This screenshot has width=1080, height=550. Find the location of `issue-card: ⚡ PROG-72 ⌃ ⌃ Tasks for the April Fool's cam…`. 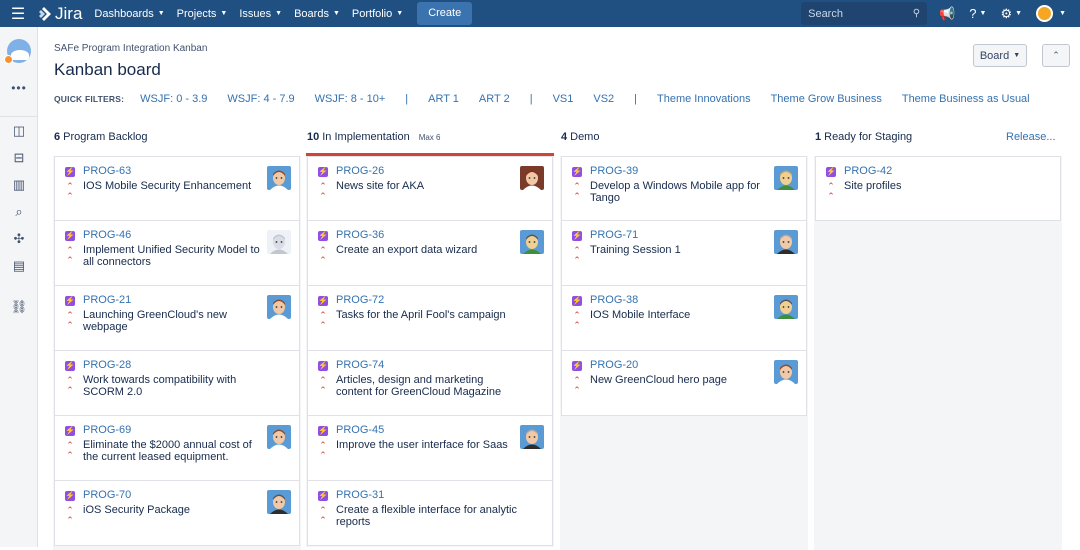

issue-card: ⚡ PROG-72 ⌃ ⌃ Tasks for the April Fool's cam… is located at coordinates (430, 318).